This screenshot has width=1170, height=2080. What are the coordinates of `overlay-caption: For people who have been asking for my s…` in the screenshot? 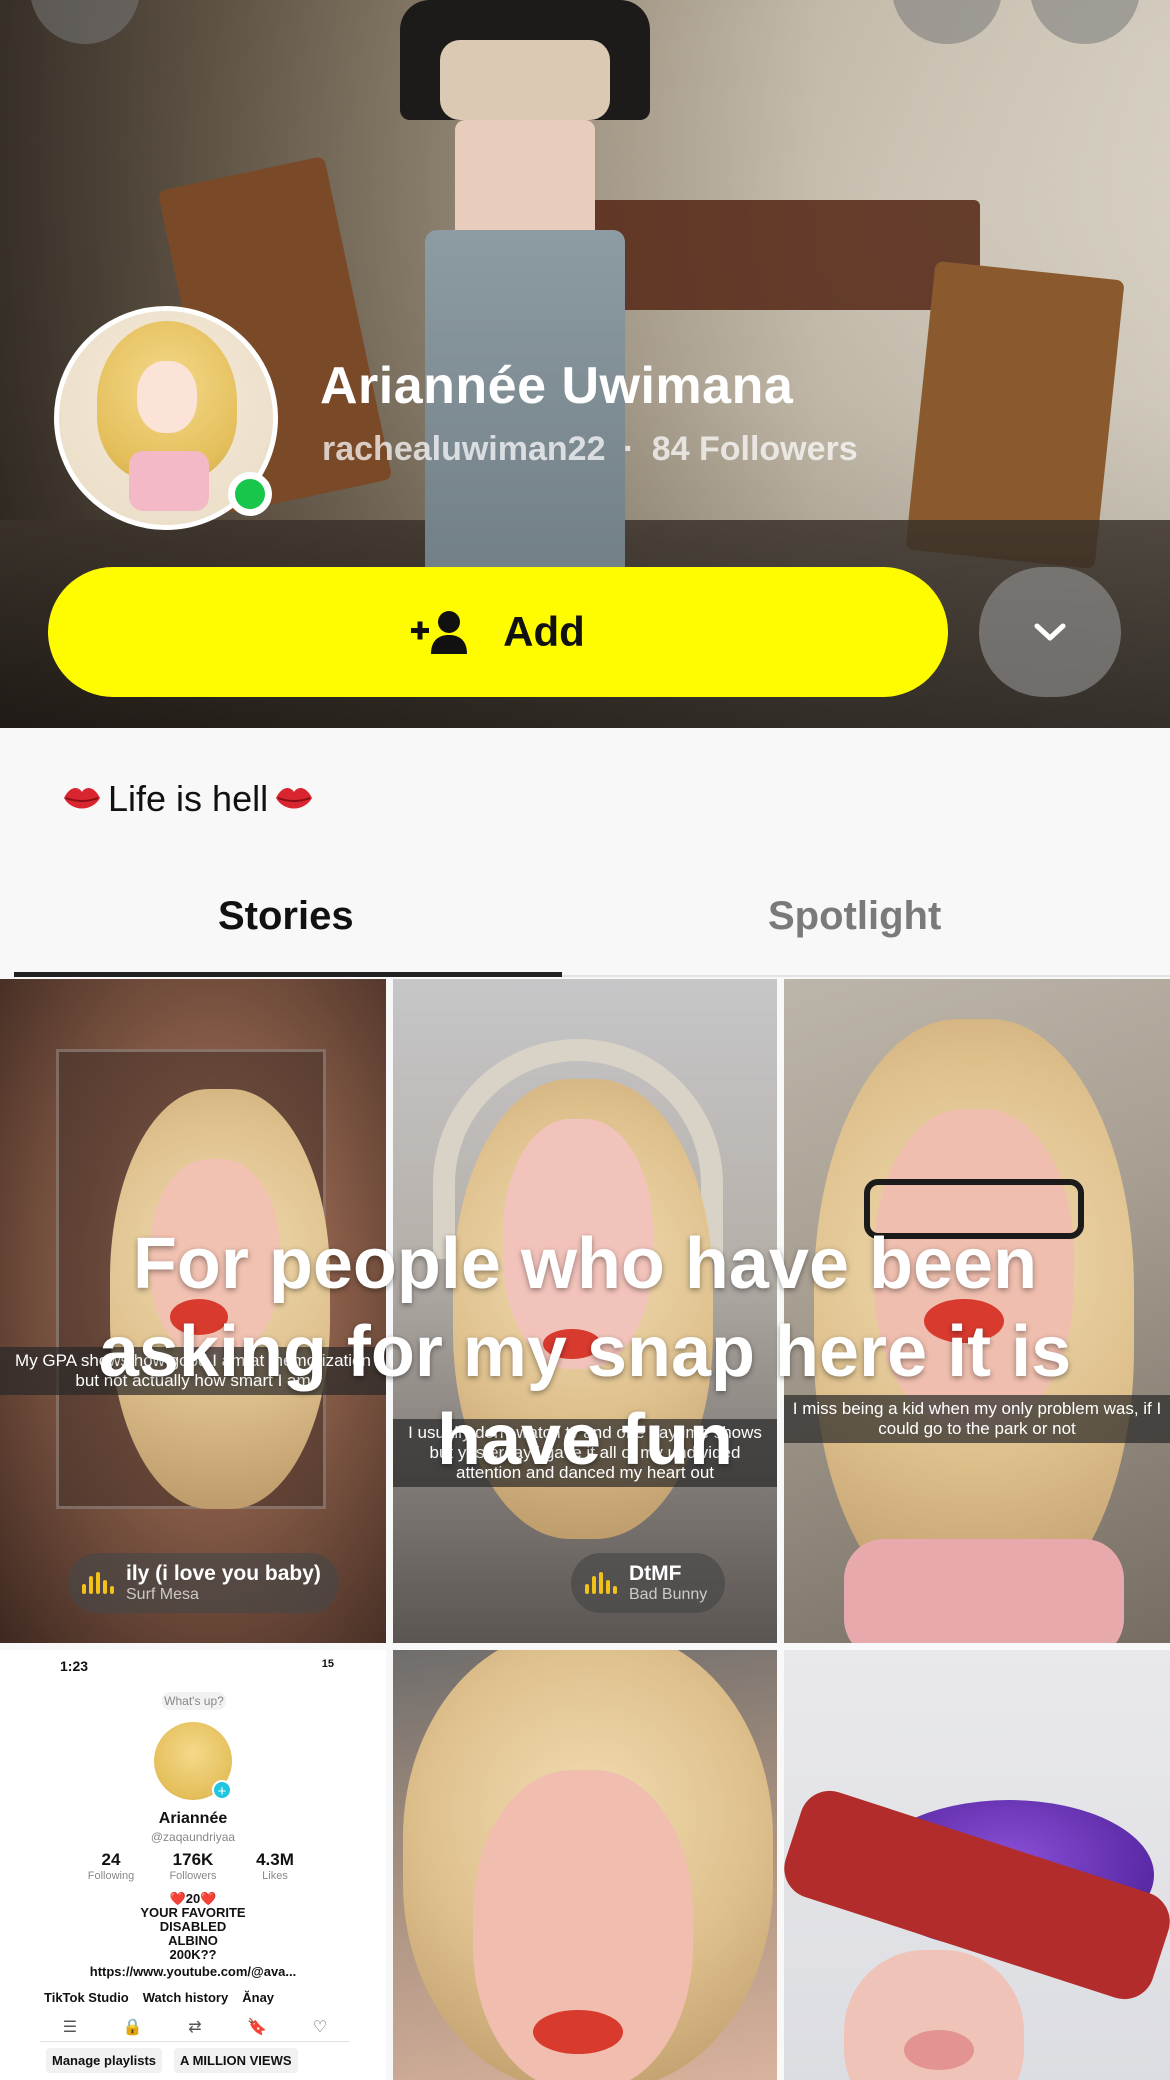 It's located at (585, 1352).